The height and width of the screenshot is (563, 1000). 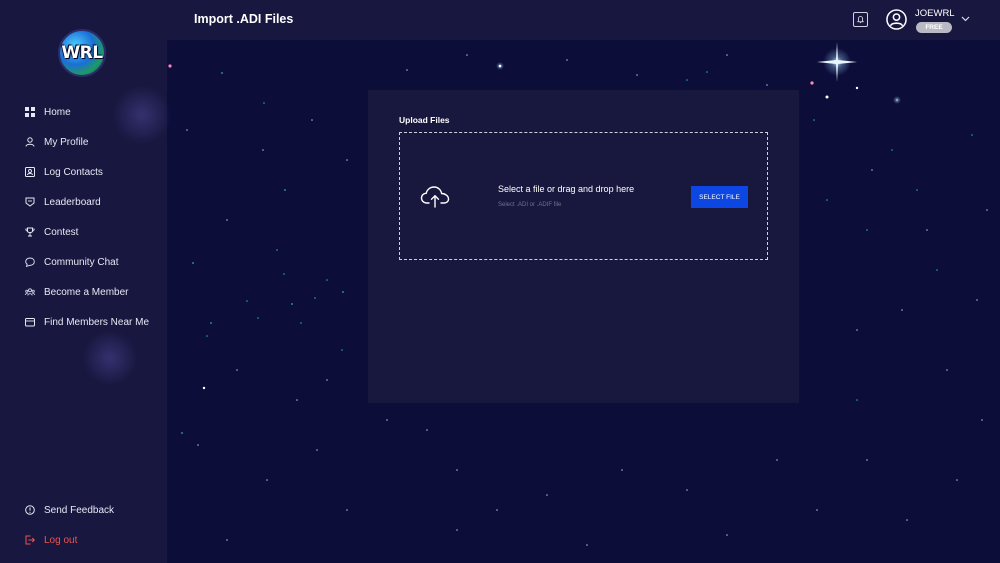 I want to click on members-icon, so click(x=30, y=292).